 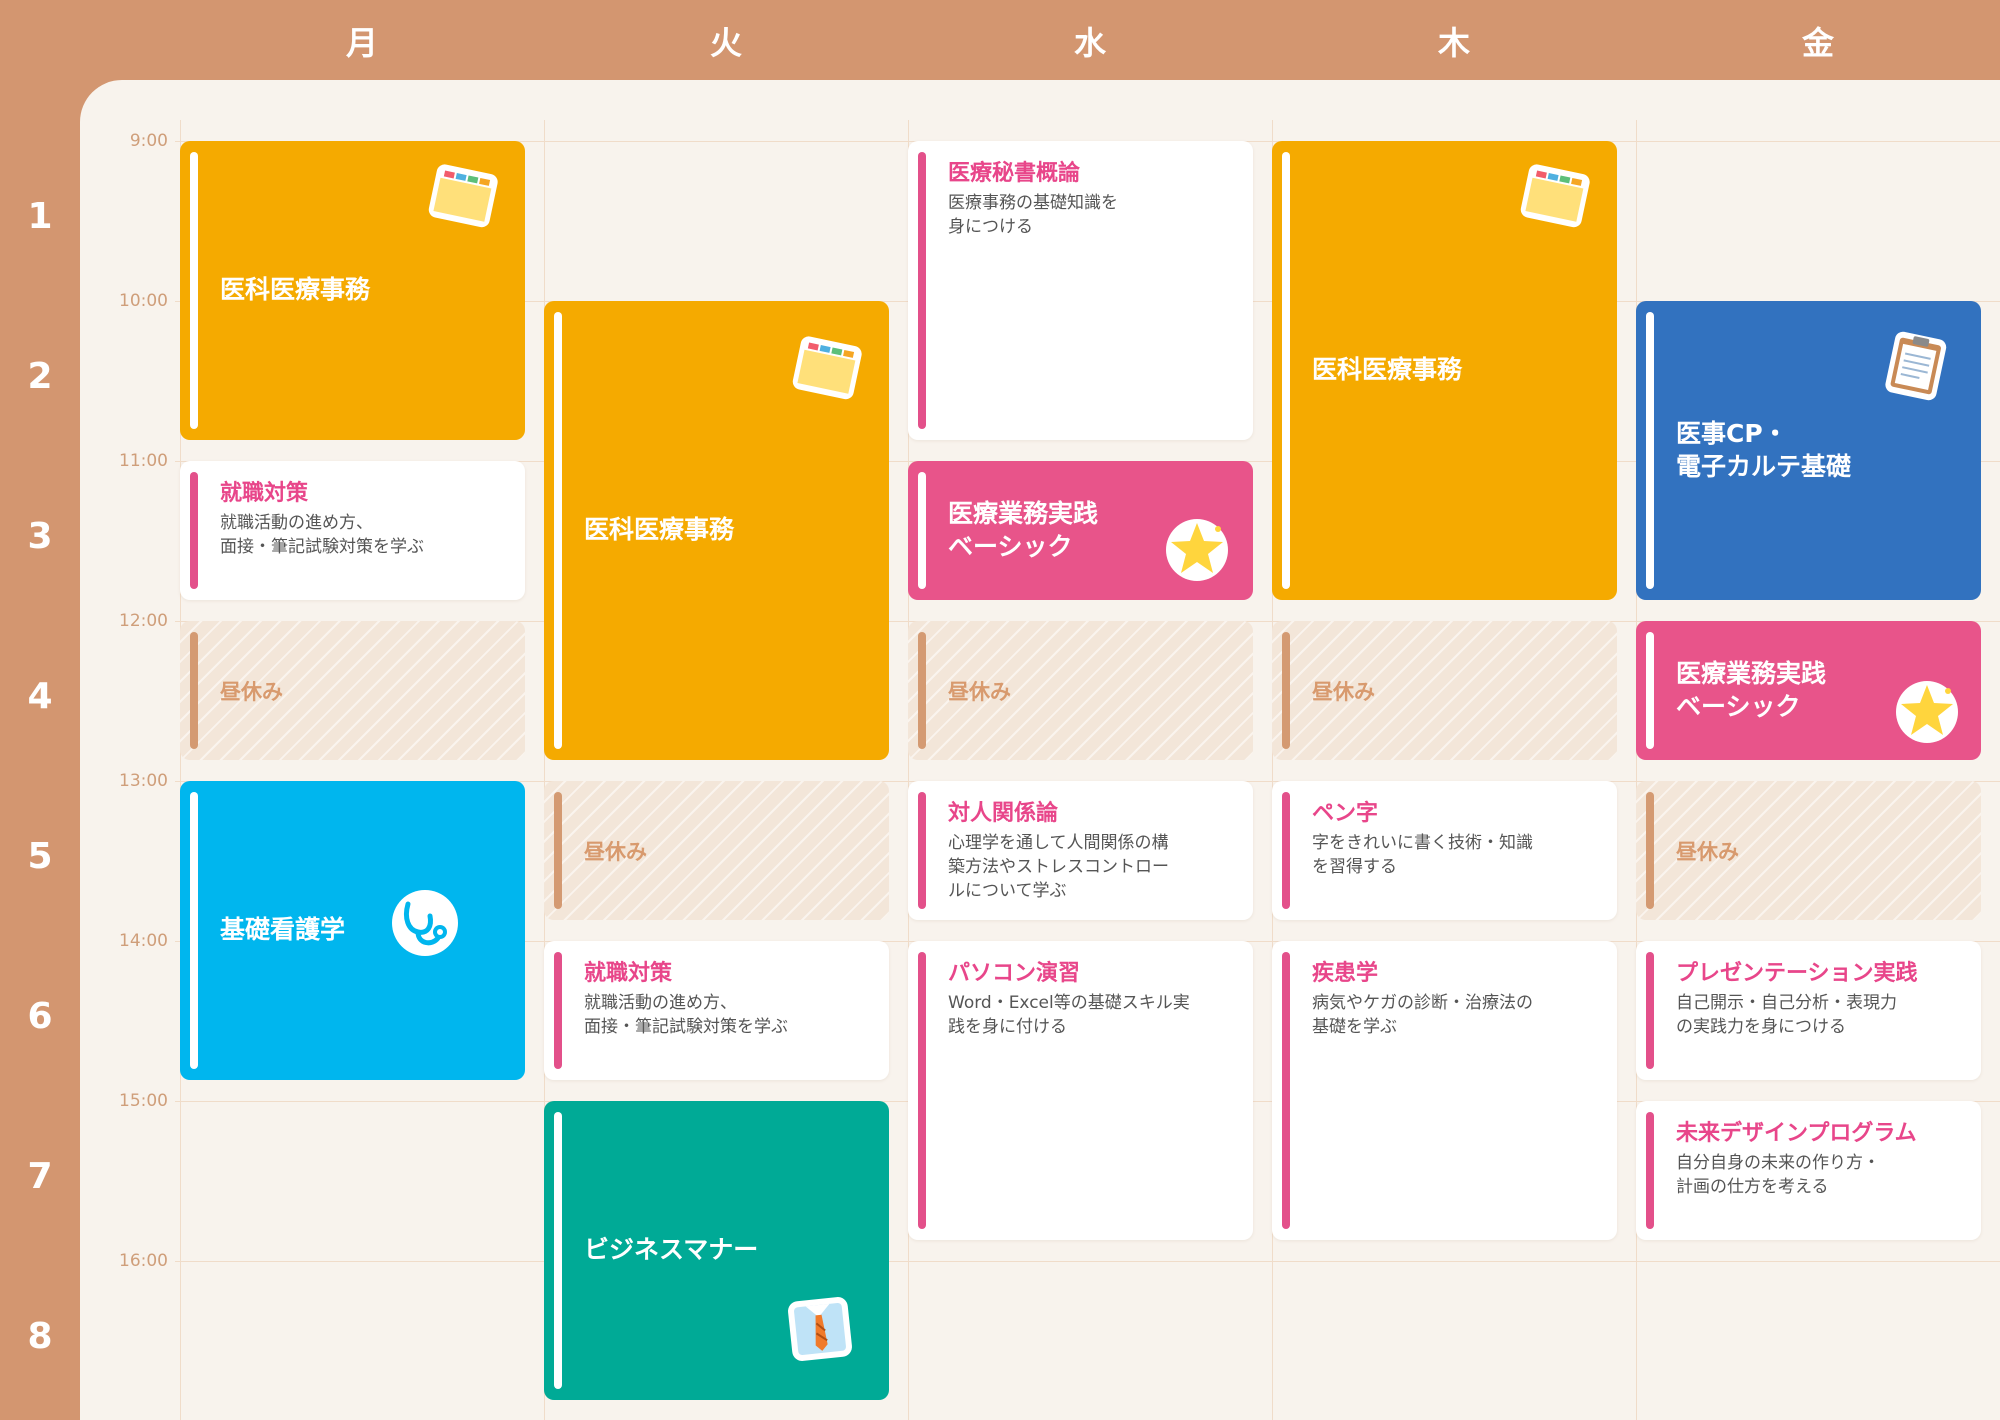 What do you see at coordinates (283, 929) in the screenshot?
I see `class-title: 基礎看護学` at bounding box center [283, 929].